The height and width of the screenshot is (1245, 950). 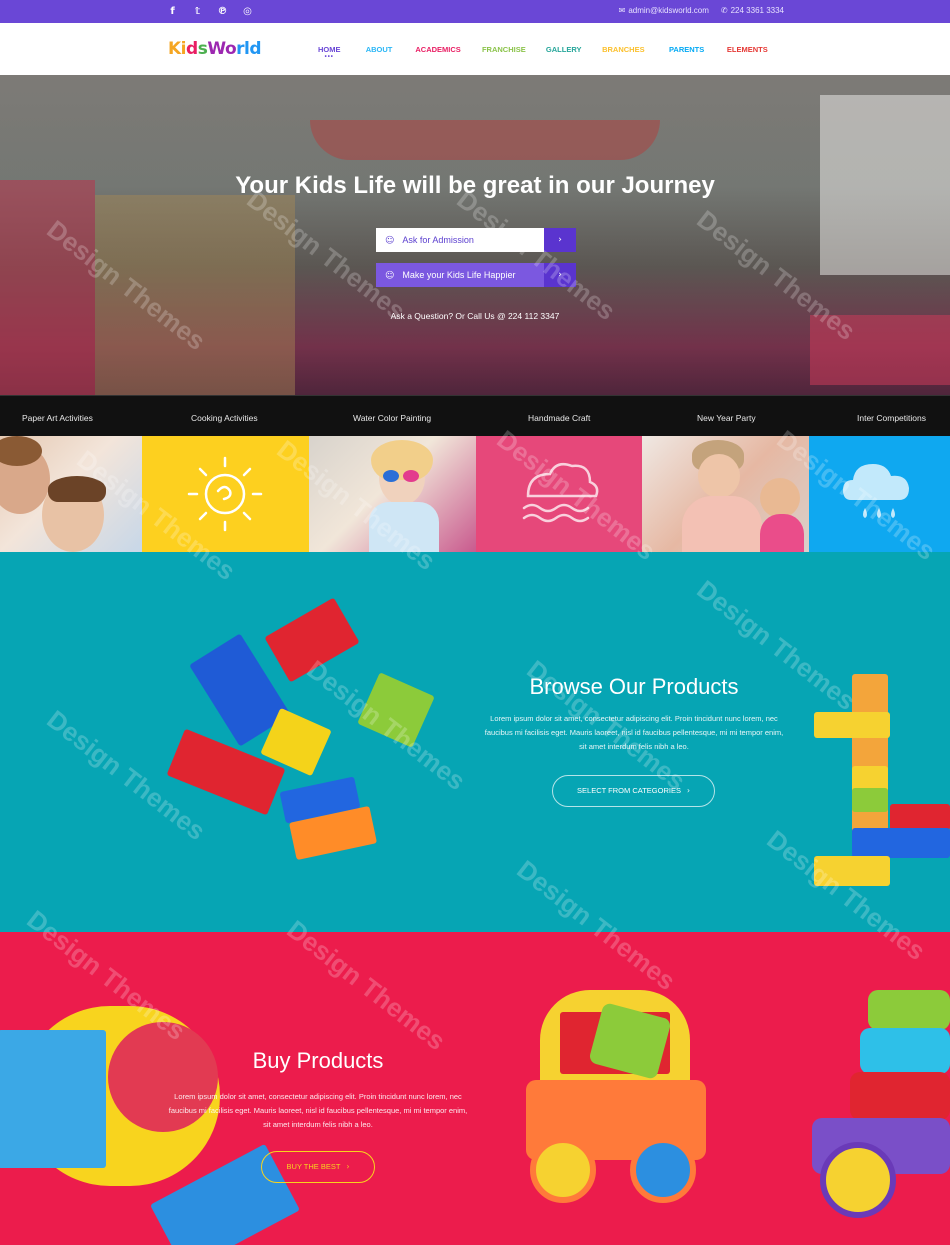 I want to click on hero-bg-cabinet, so click(x=880, y=350).